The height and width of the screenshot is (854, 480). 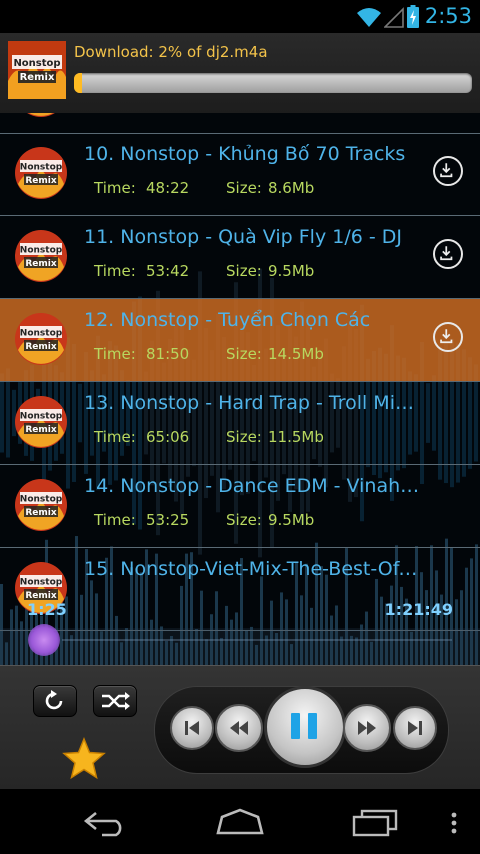 I want to click on favorite-star-icon, so click(x=84, y=759).